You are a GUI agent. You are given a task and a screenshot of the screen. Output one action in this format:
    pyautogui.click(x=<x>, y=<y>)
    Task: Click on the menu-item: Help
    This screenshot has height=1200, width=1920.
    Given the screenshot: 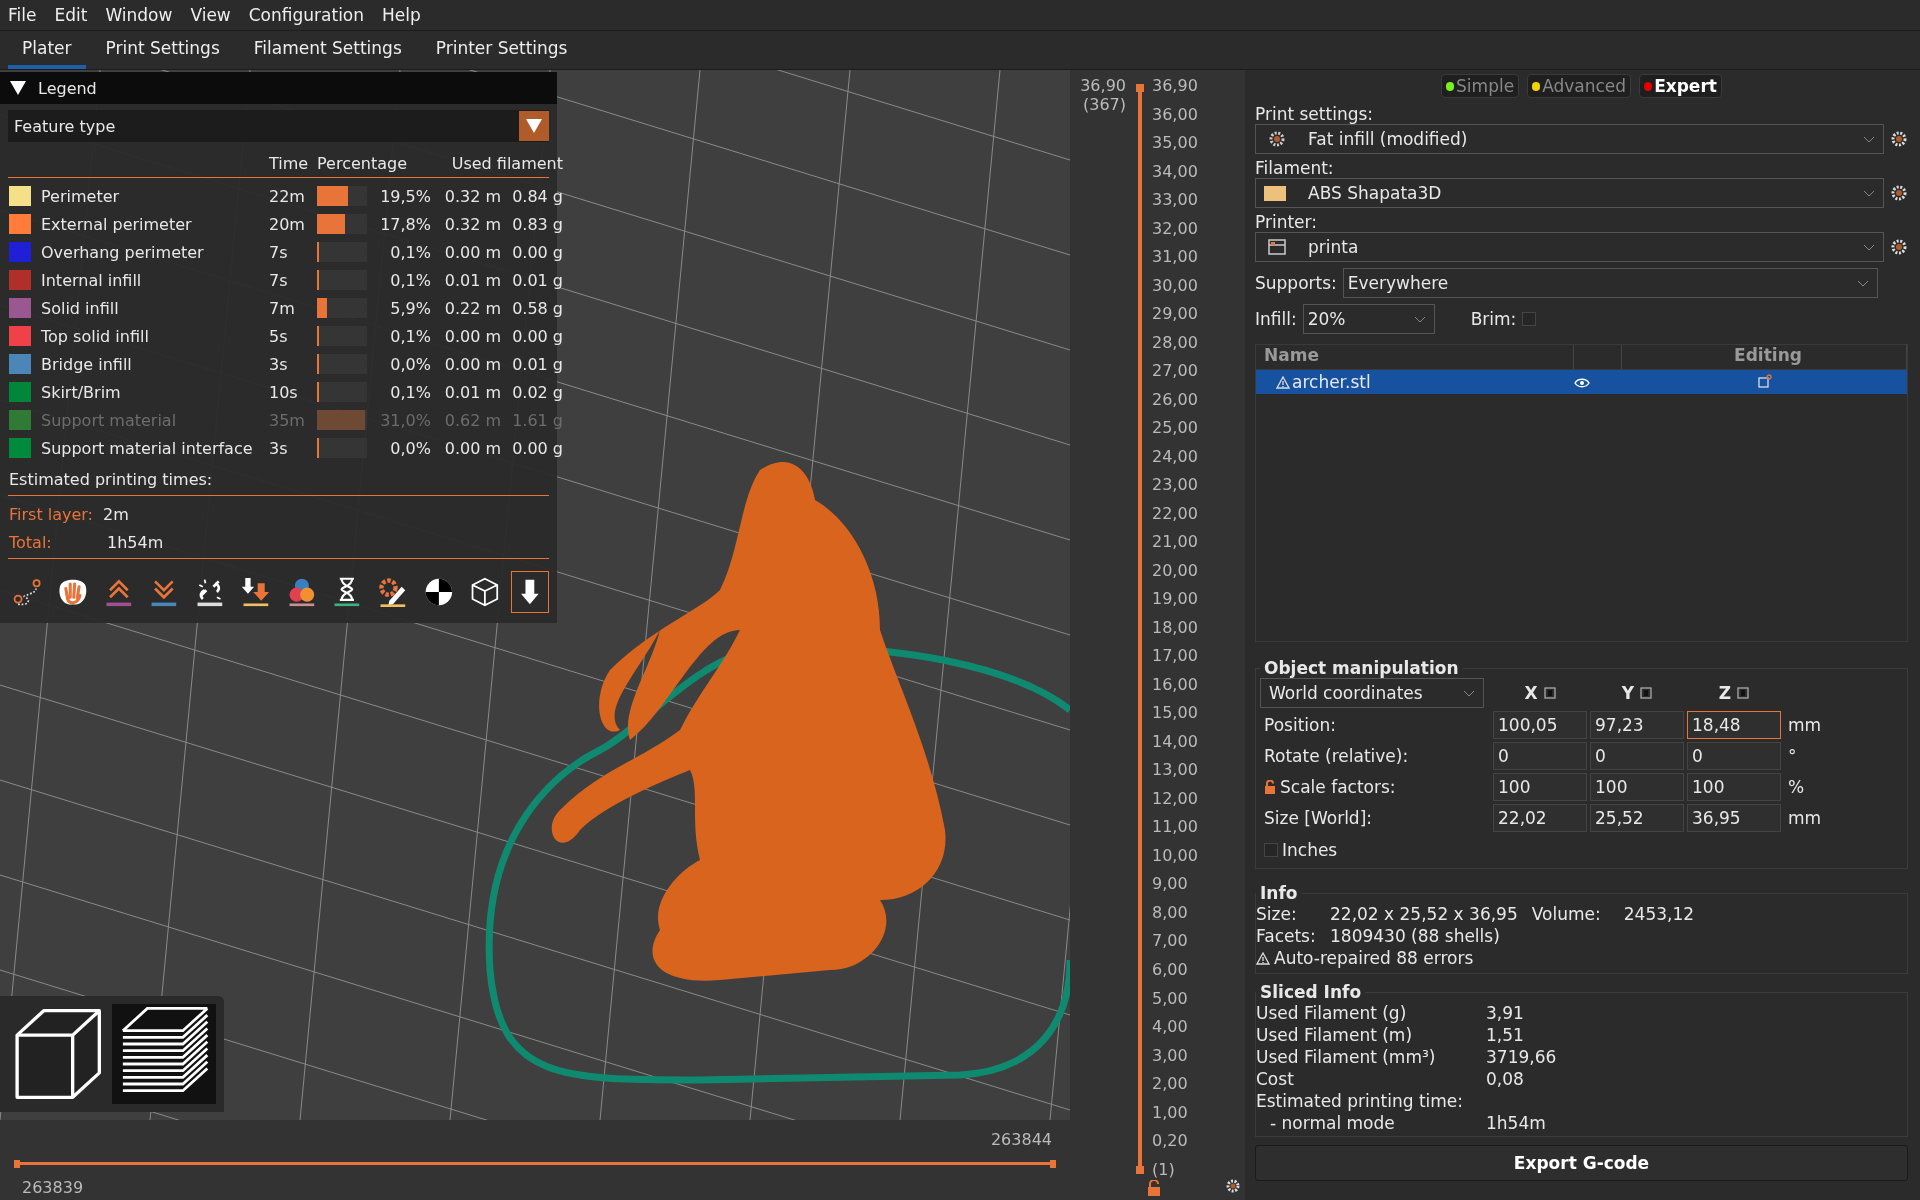 What is the action you would take?
    pyautogui.click(x=401, y=15)
    